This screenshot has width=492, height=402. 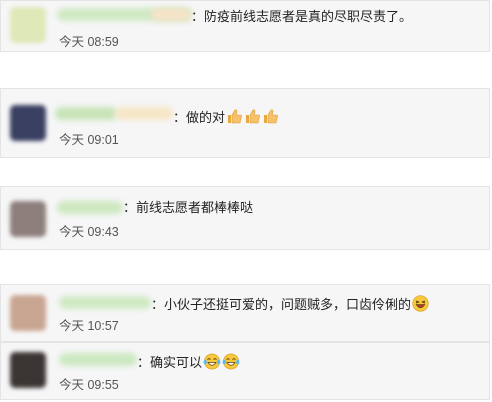 I want to click on comment-text: ：做的对, so click(x=226, y=118).